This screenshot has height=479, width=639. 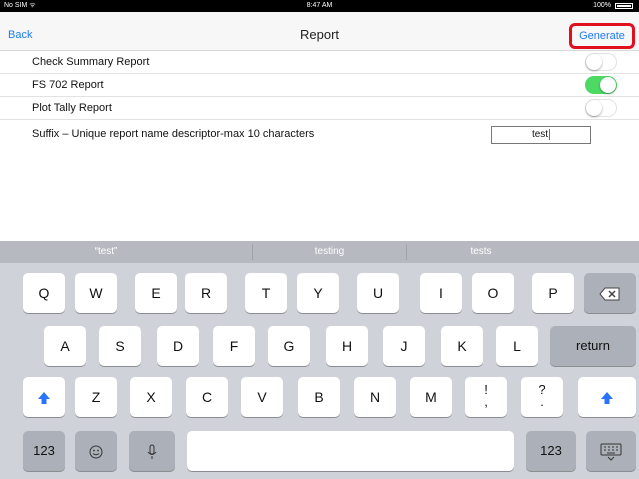 What do you see at coordinates (319, 108) in the screenshot?
I see `row-plot-tally-report: Plot Tally Report` at bounding box center [319, 108].